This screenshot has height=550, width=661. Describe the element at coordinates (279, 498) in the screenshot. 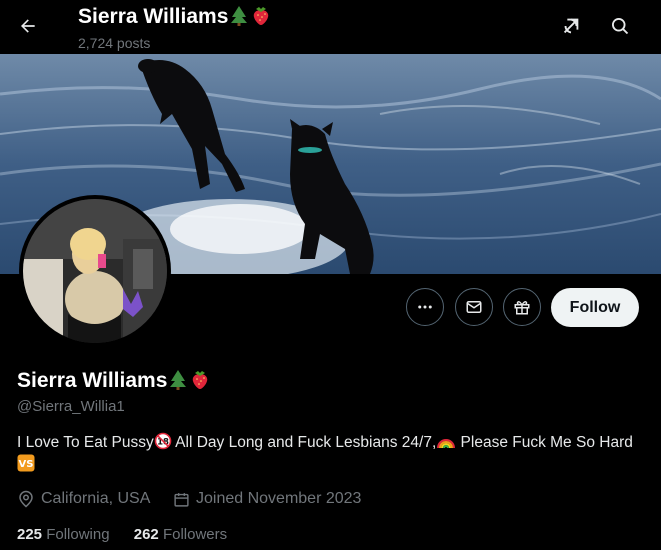

I see `joined-text: Joined November 2023` at that location.